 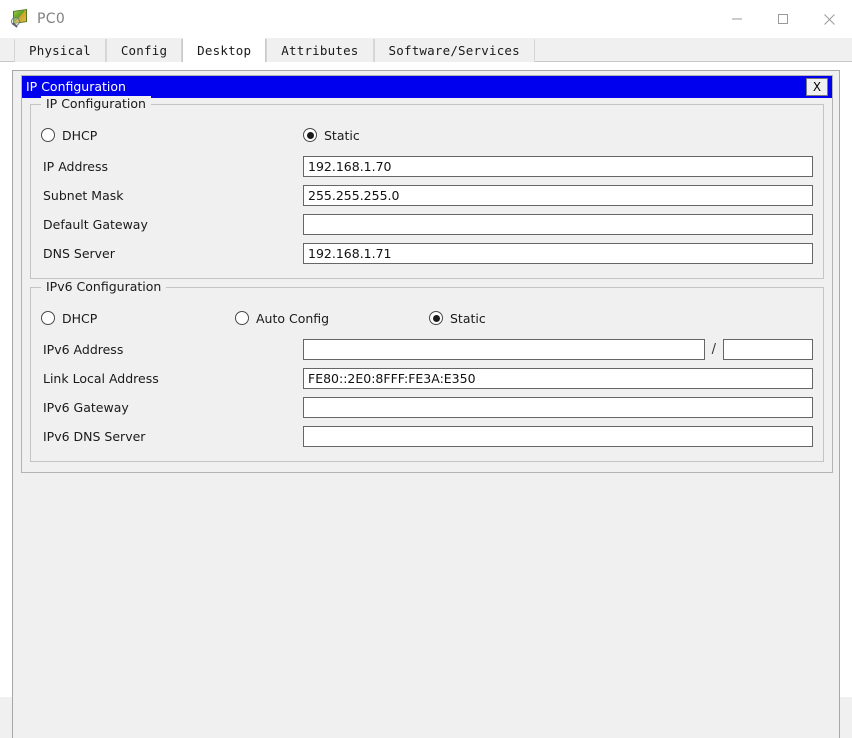 What do you see at coordinates (75, 166) in the screenshot?
I see `ip-address-label: IP Address` at bounding box center [75, 166].